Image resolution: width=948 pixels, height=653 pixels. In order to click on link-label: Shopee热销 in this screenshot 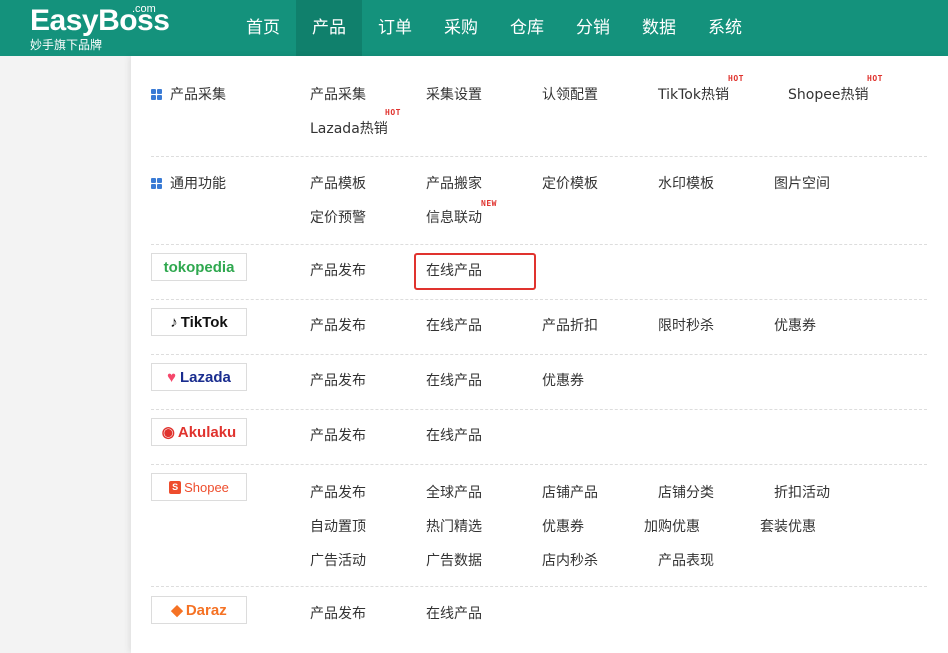, I will do `click(828, 95)`.